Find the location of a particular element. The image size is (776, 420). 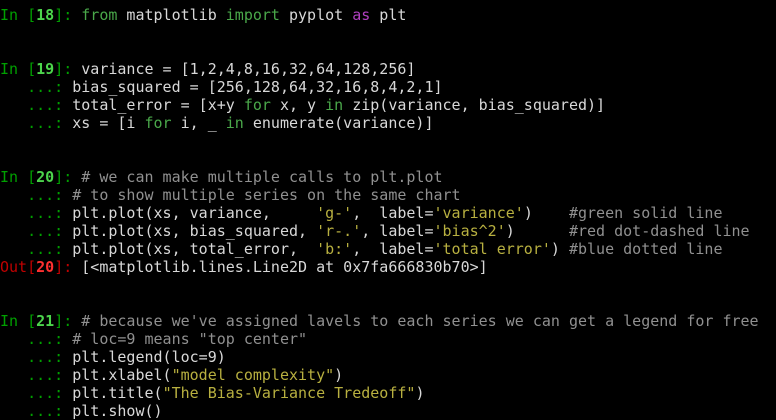

code-line: ...: plt.show() is located at coordinates (388, 411).